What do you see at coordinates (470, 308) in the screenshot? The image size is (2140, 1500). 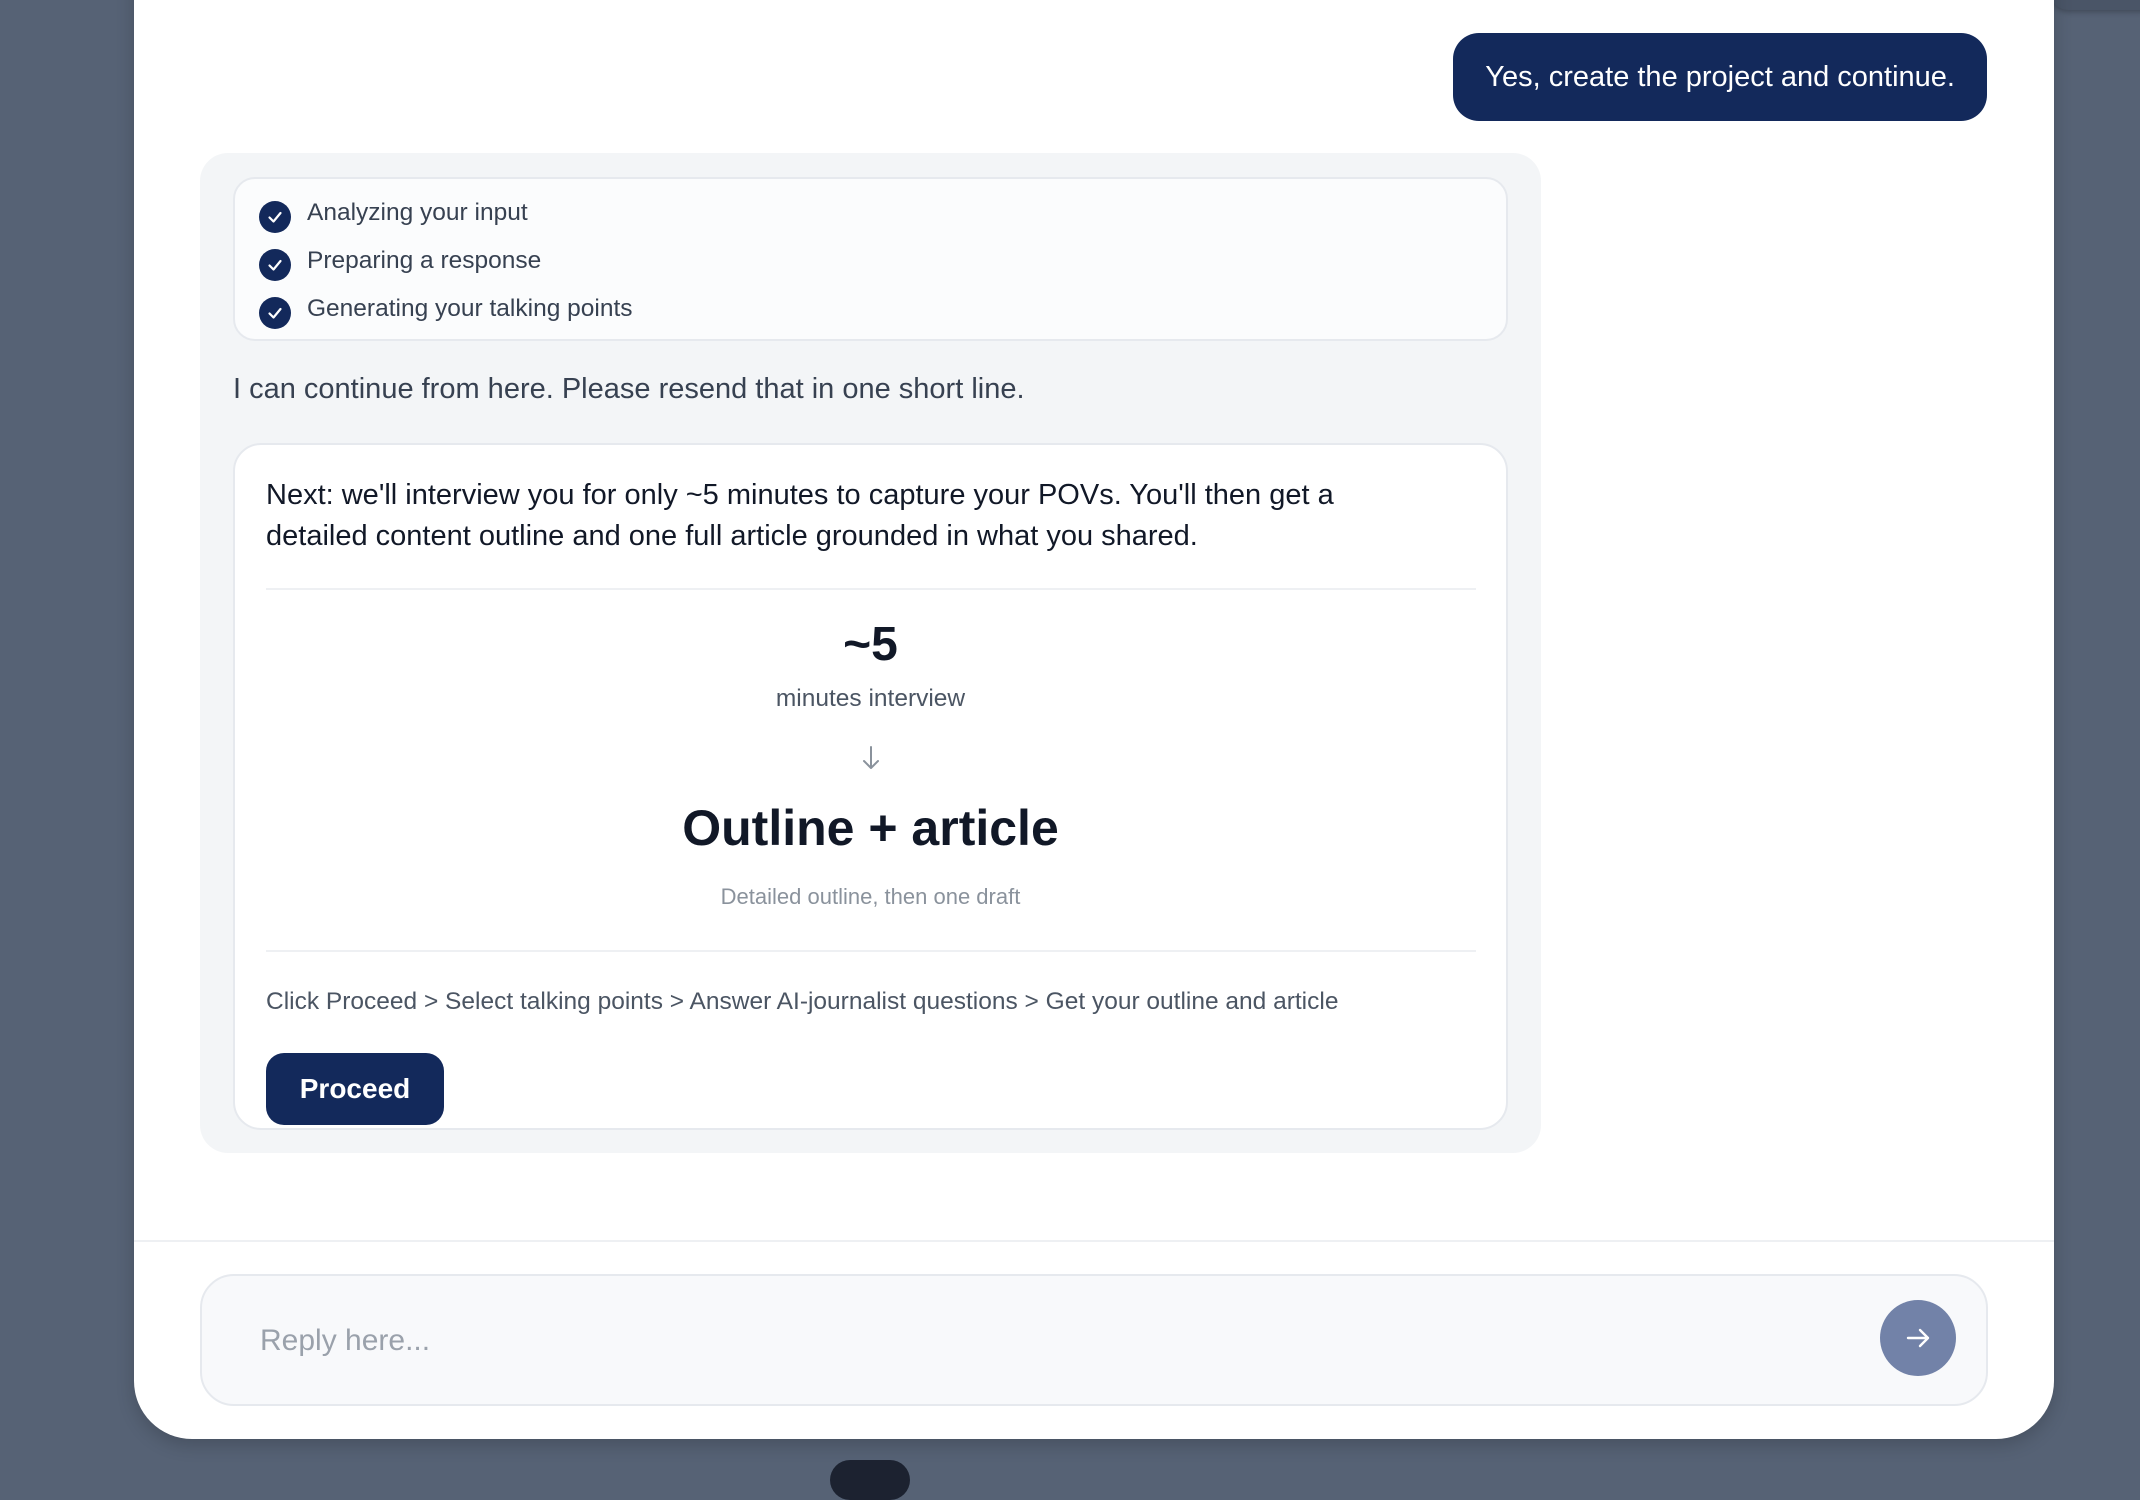 I see `progress-step-label: Generating your talking points` at bounding box center [470, 308].